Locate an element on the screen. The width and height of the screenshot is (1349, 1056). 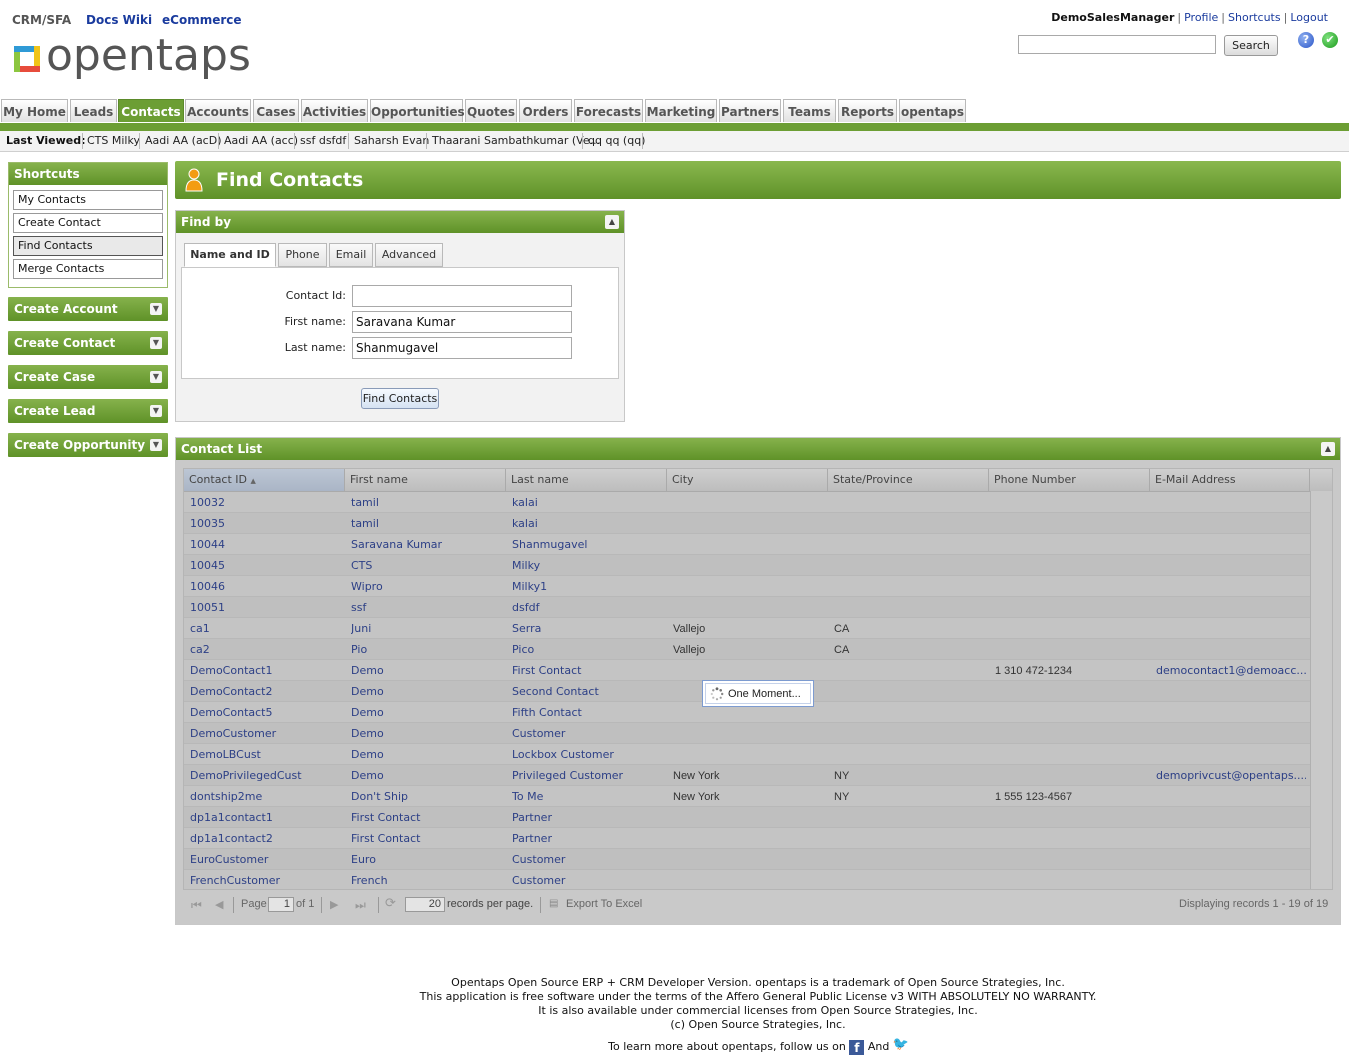
contact-id-cell: dontship2me is located at coordinates (267, 796).